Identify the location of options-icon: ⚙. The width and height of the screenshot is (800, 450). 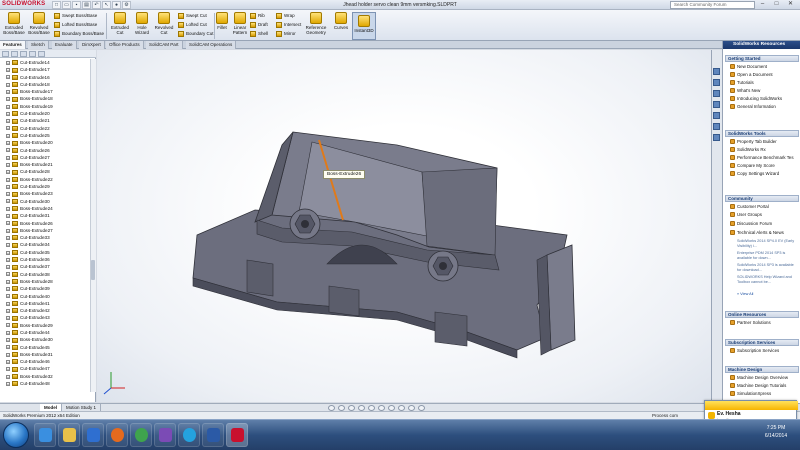
(126, 5).